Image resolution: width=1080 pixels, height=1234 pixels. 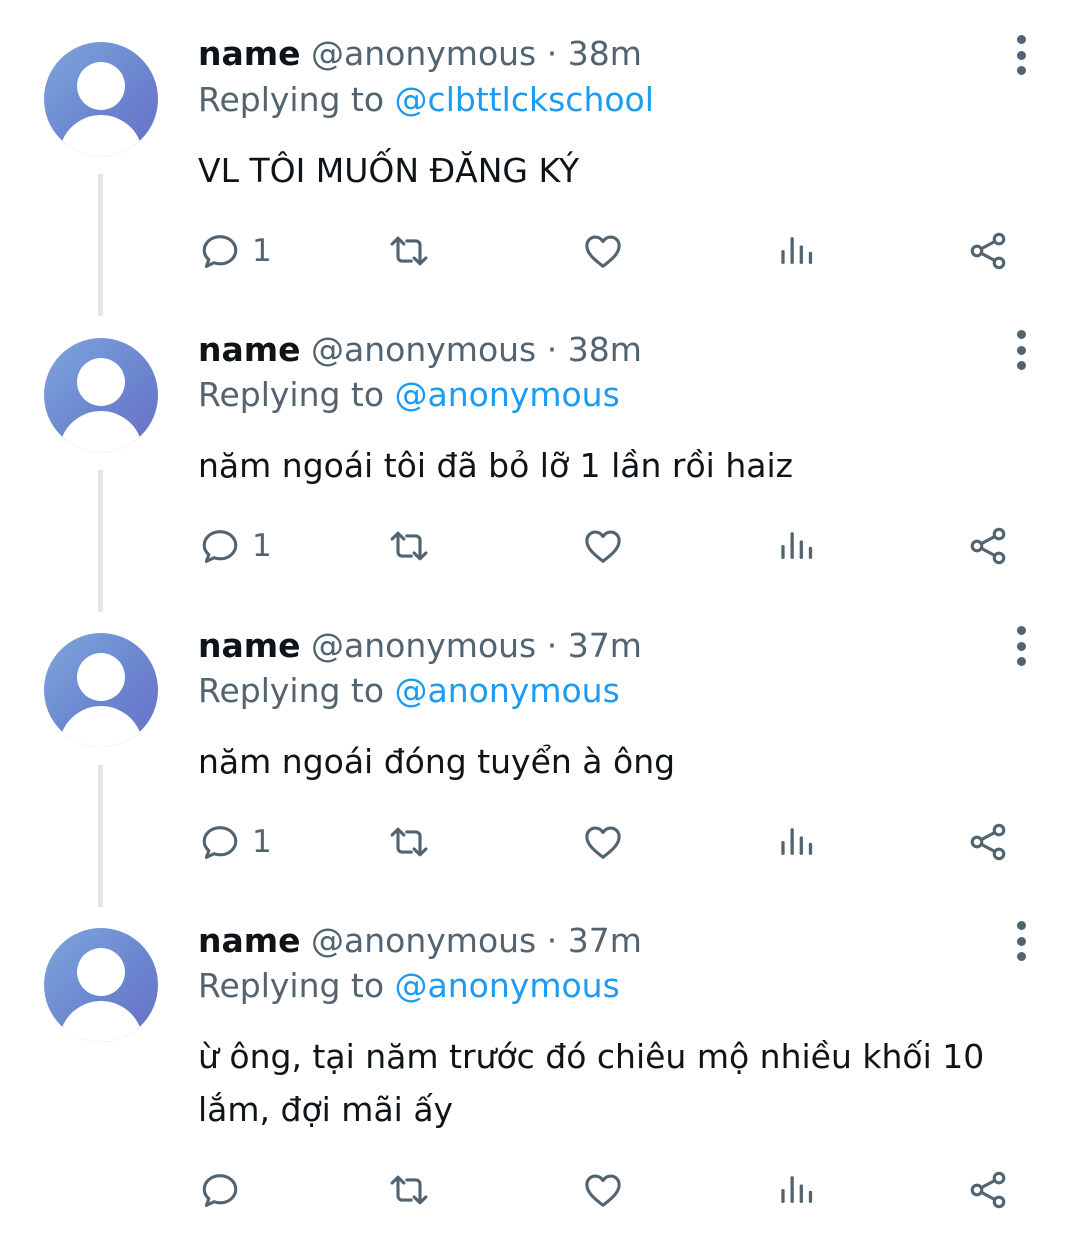 I want to click on tweet-text: năm ngoái đóng tuyển à ông, so click(x=437, y=761).